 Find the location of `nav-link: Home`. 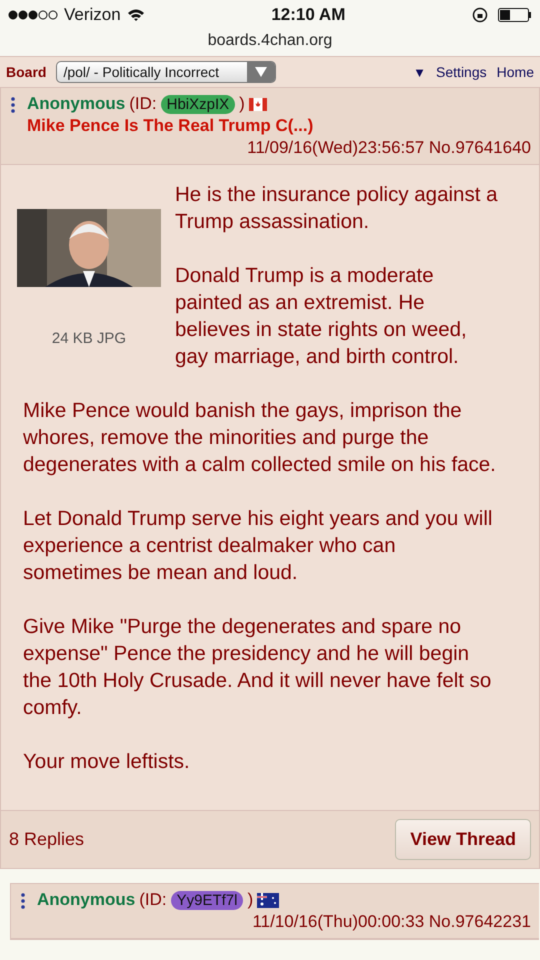

nav-link: Home is located at coordinates (515, 72).